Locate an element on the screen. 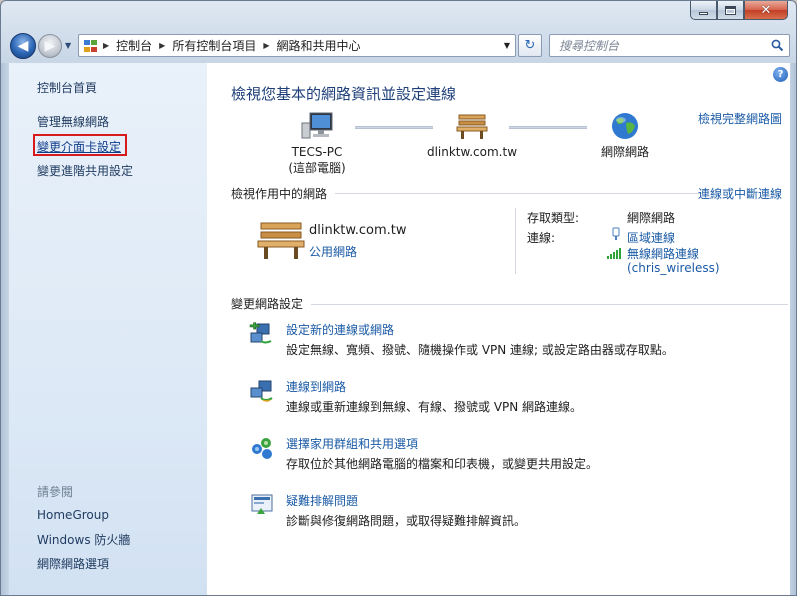  sidebar-item-control-panel-home: 控制台首頁 is located at coordinates (67, 87).